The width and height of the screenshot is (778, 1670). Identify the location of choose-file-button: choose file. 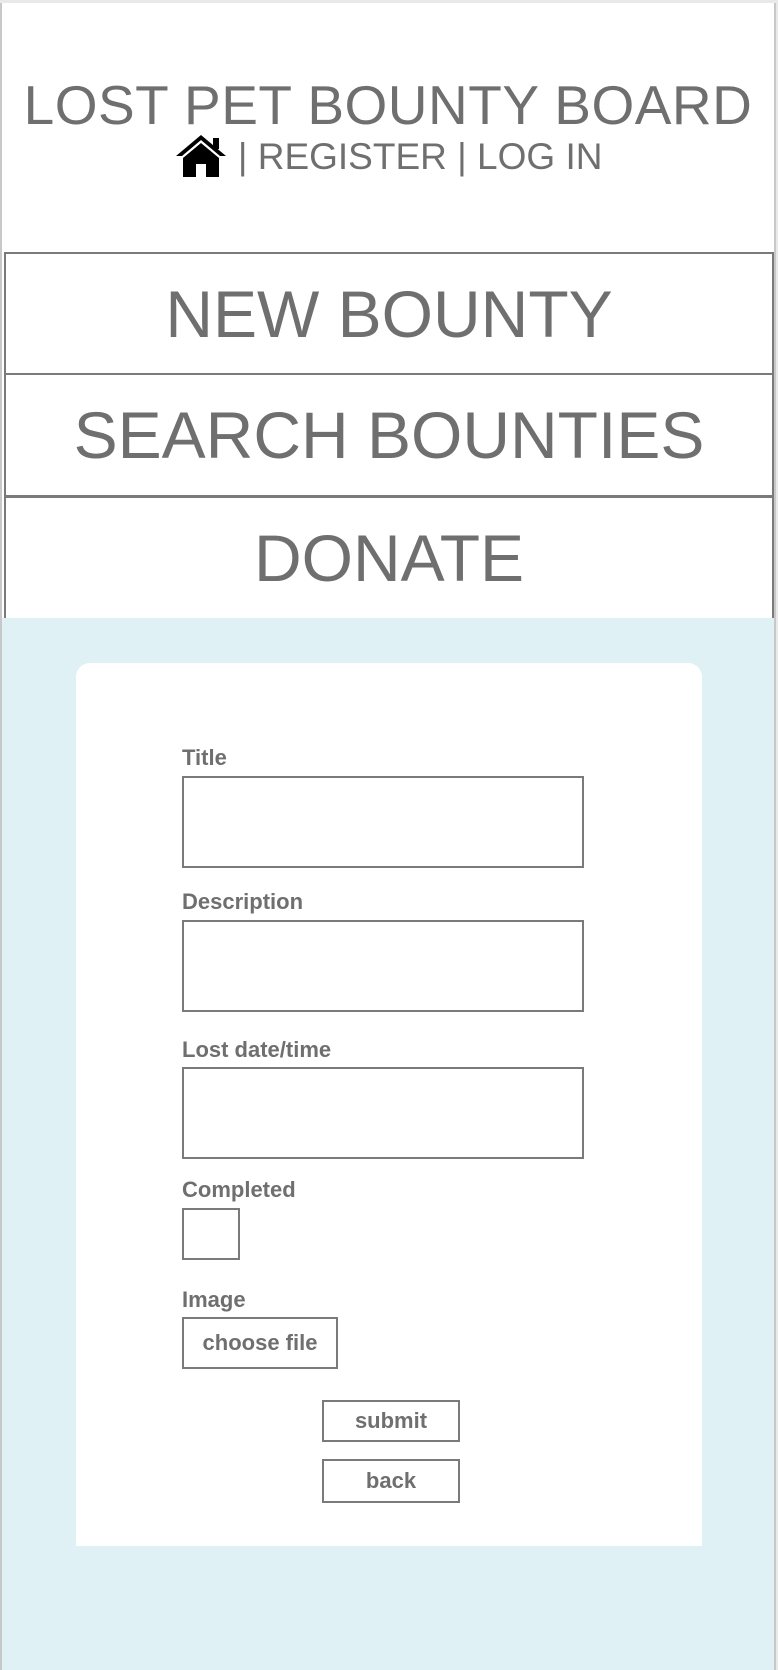
(260, 1343).